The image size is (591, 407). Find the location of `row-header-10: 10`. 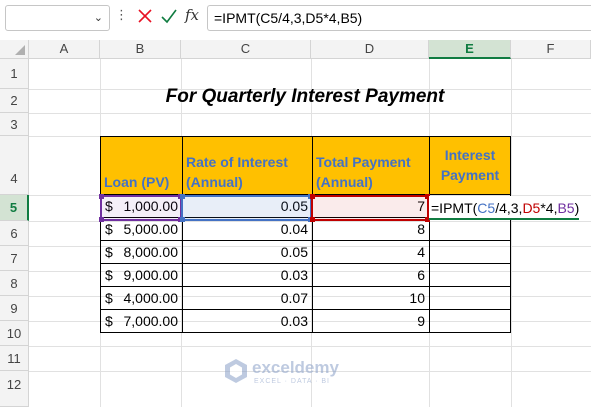

row-header-10: 10 is located at coordinates (14, 333).